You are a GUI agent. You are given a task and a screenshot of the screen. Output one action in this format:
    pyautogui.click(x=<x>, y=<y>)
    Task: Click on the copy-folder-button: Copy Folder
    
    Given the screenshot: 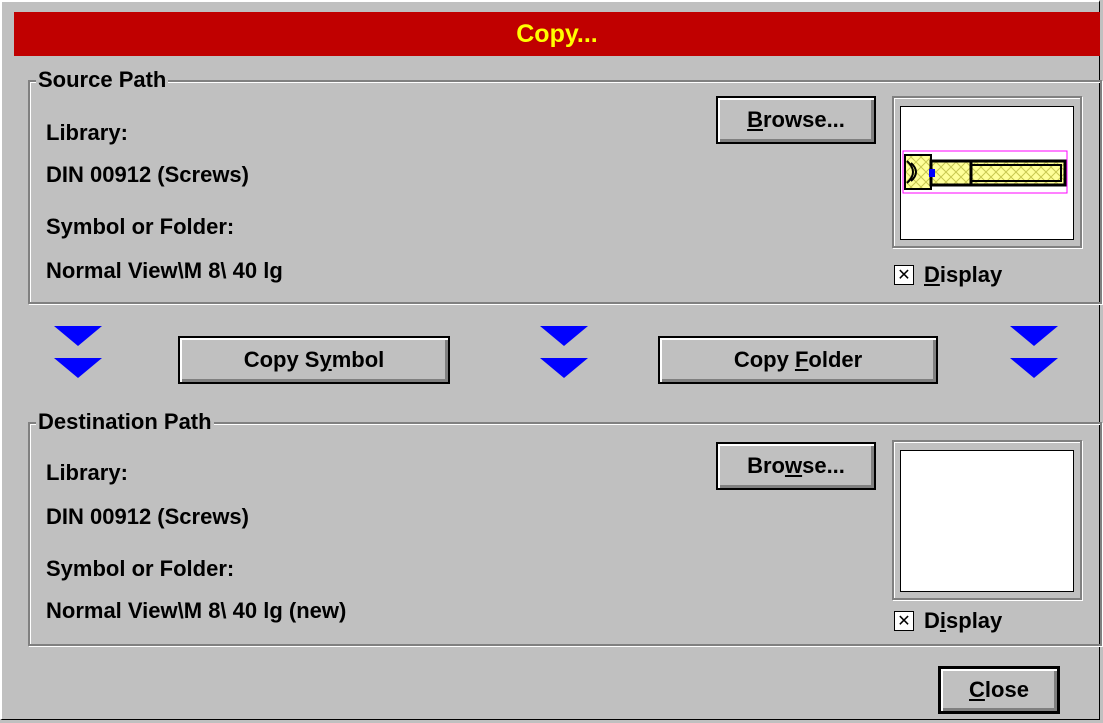 What is the action you would take?
    pyautogui.click(x=798, y=360)
    